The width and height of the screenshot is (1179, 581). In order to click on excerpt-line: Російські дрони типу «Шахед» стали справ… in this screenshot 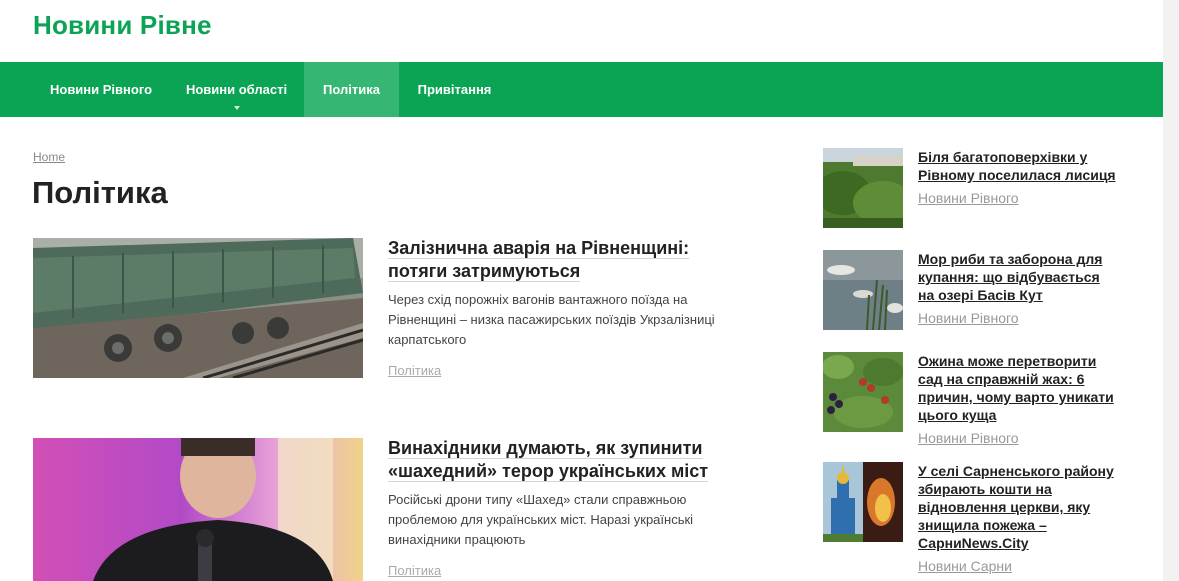, I will do `click(537, 499)`.